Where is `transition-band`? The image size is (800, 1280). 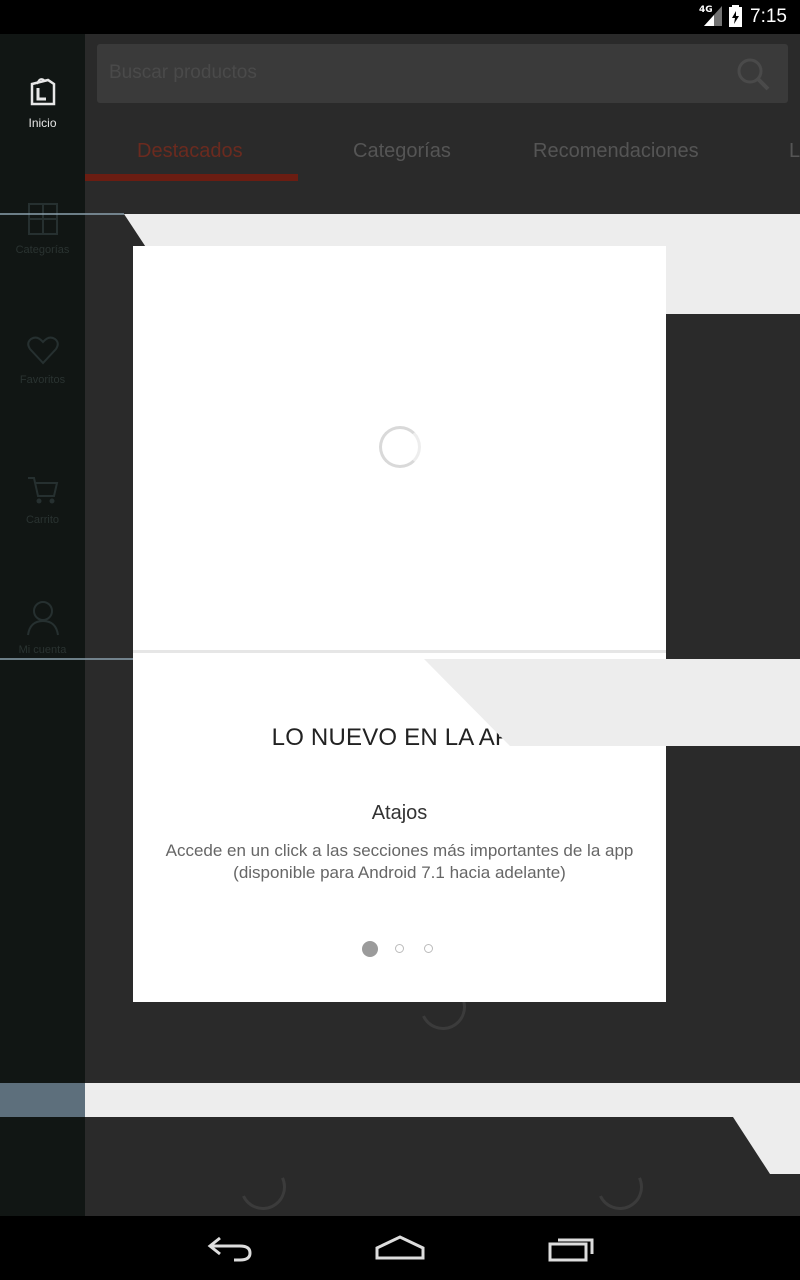
transition-band is located at coordinates (612, 702).